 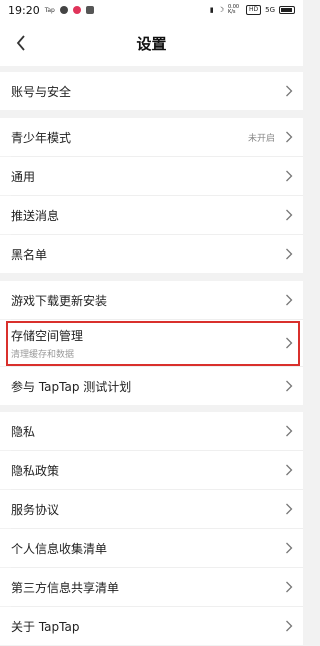 I want to click on page-title: 设置, so click(x=151, y=43).